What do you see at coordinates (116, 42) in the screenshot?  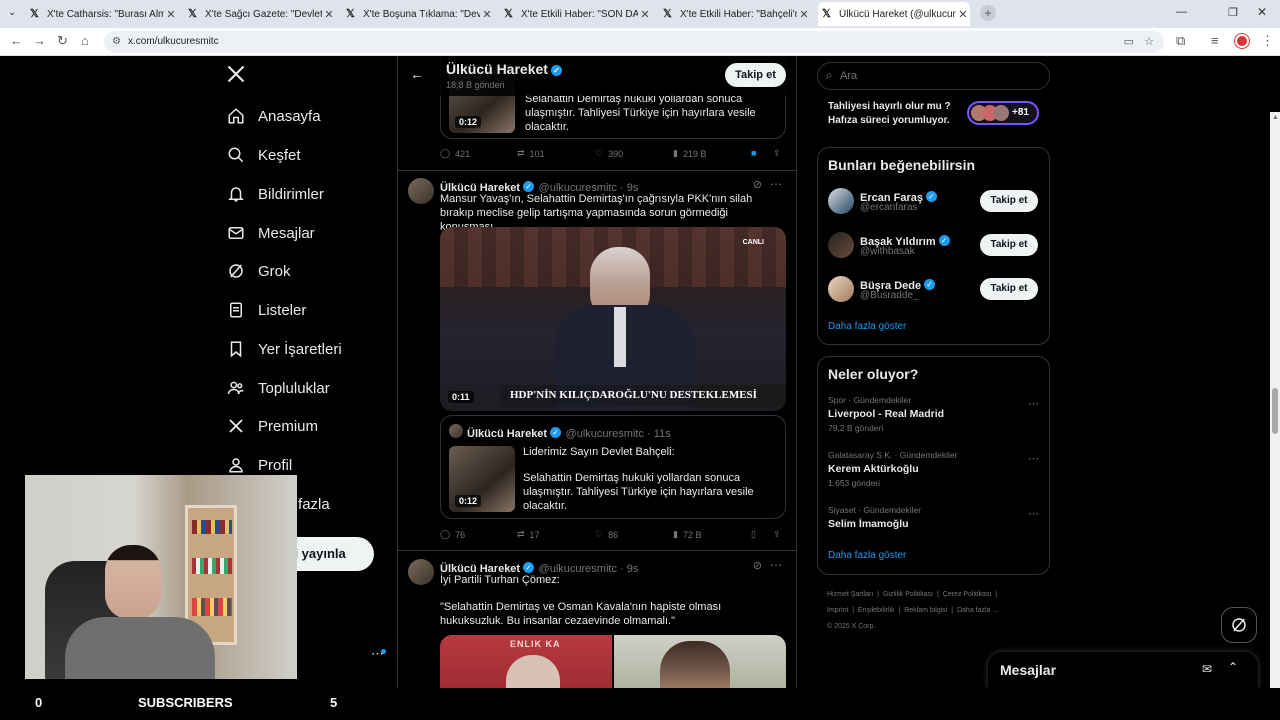 I see `site-info-icon: ⚙` at bounding box center [116, 42].